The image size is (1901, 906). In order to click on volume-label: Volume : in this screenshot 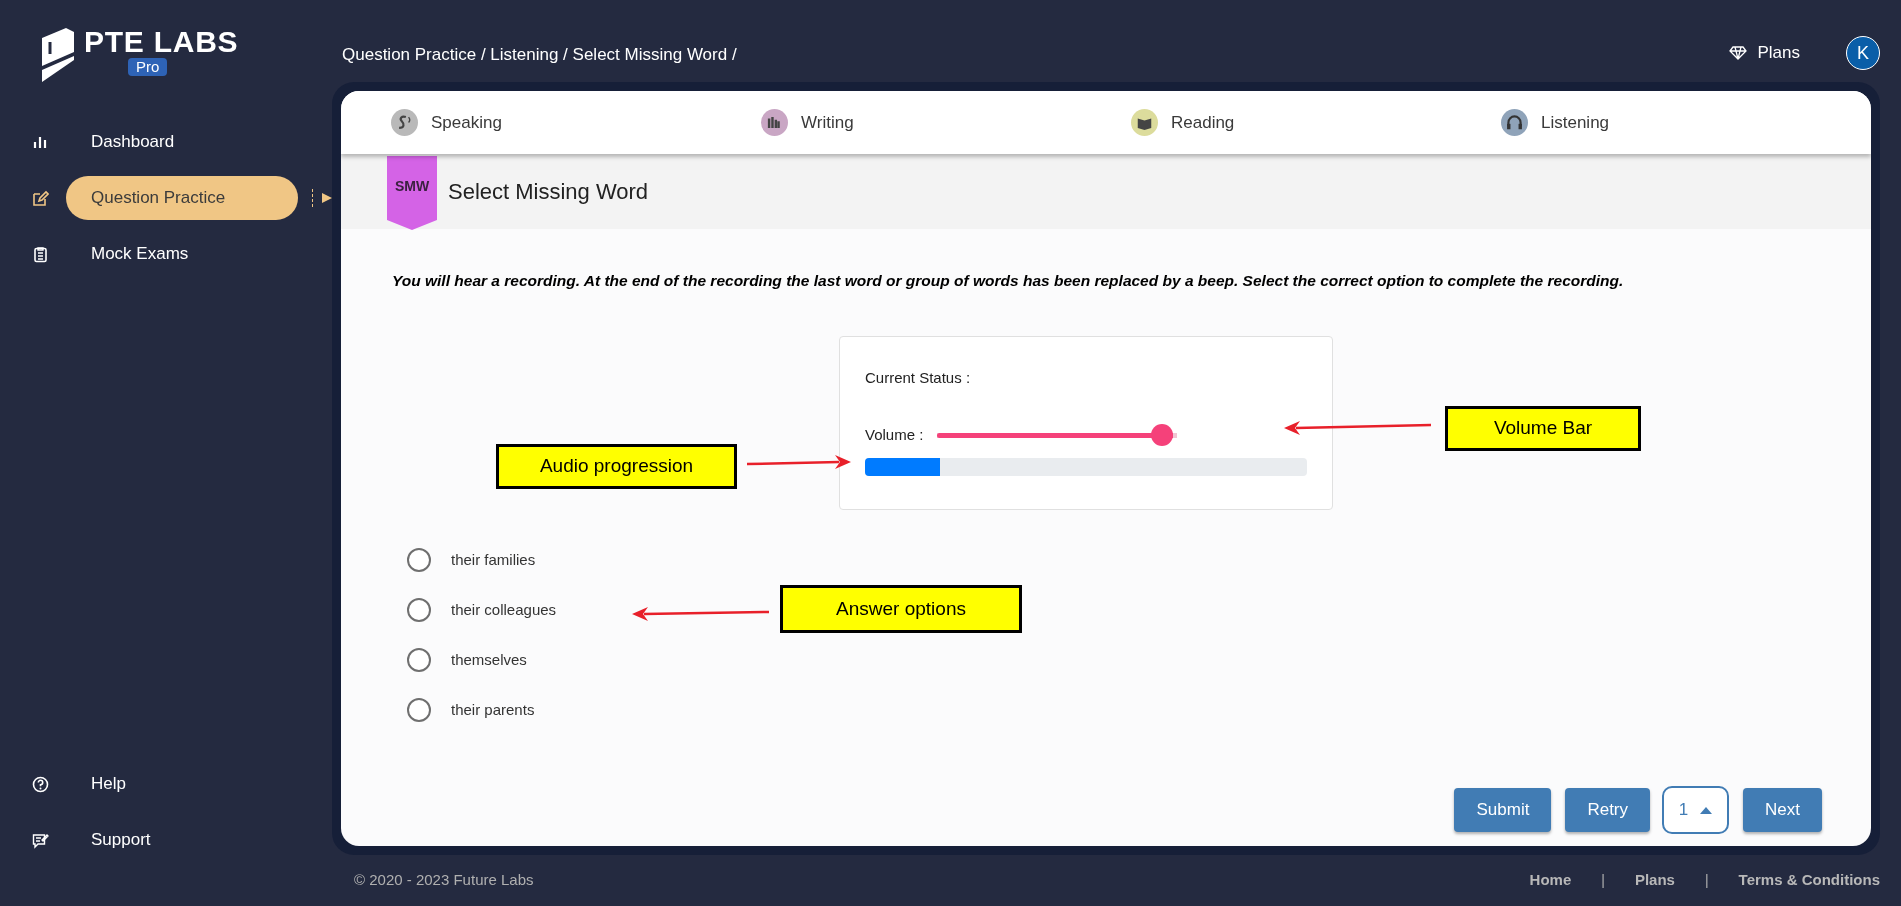, I will do `click(894, 434)`.